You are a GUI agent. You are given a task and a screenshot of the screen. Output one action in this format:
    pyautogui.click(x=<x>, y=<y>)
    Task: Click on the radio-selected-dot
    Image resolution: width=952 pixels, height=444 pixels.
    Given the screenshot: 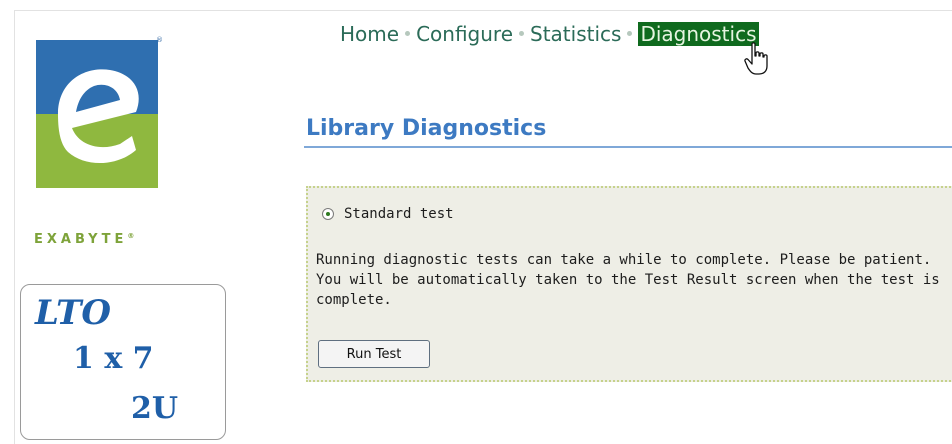 What is the action you would take?
    pyautogui.click(x=328, y=214)
    